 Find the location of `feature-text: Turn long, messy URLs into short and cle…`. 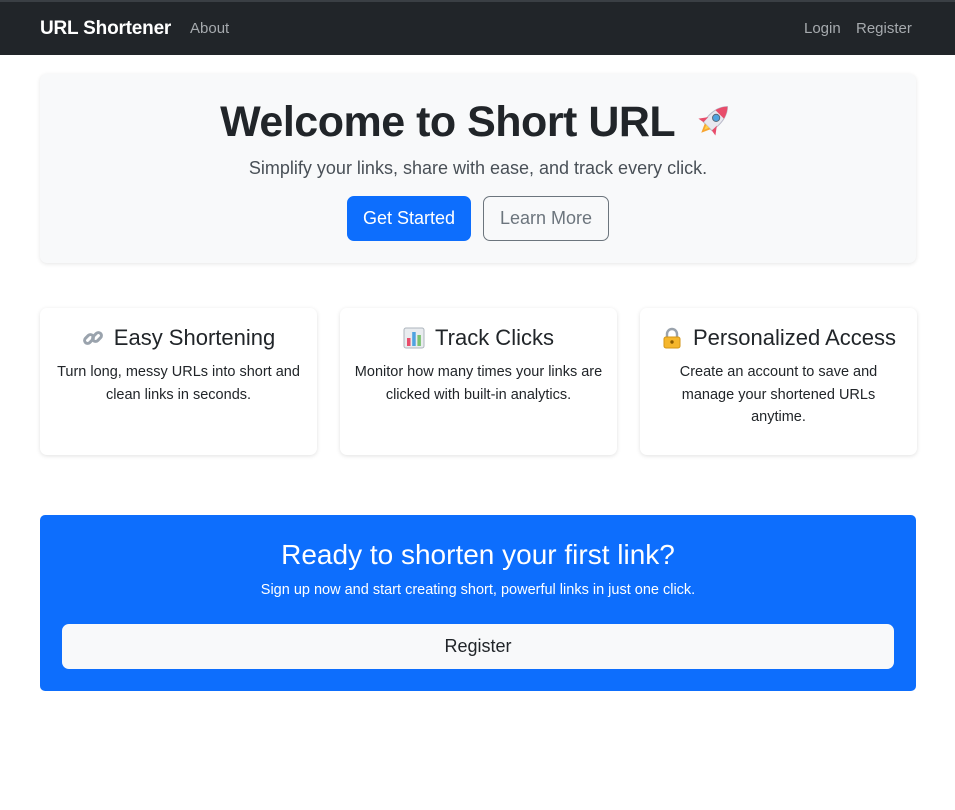

feature-text: Turn long, messy URLs into short and cle… is located at coordinates (178, 383).